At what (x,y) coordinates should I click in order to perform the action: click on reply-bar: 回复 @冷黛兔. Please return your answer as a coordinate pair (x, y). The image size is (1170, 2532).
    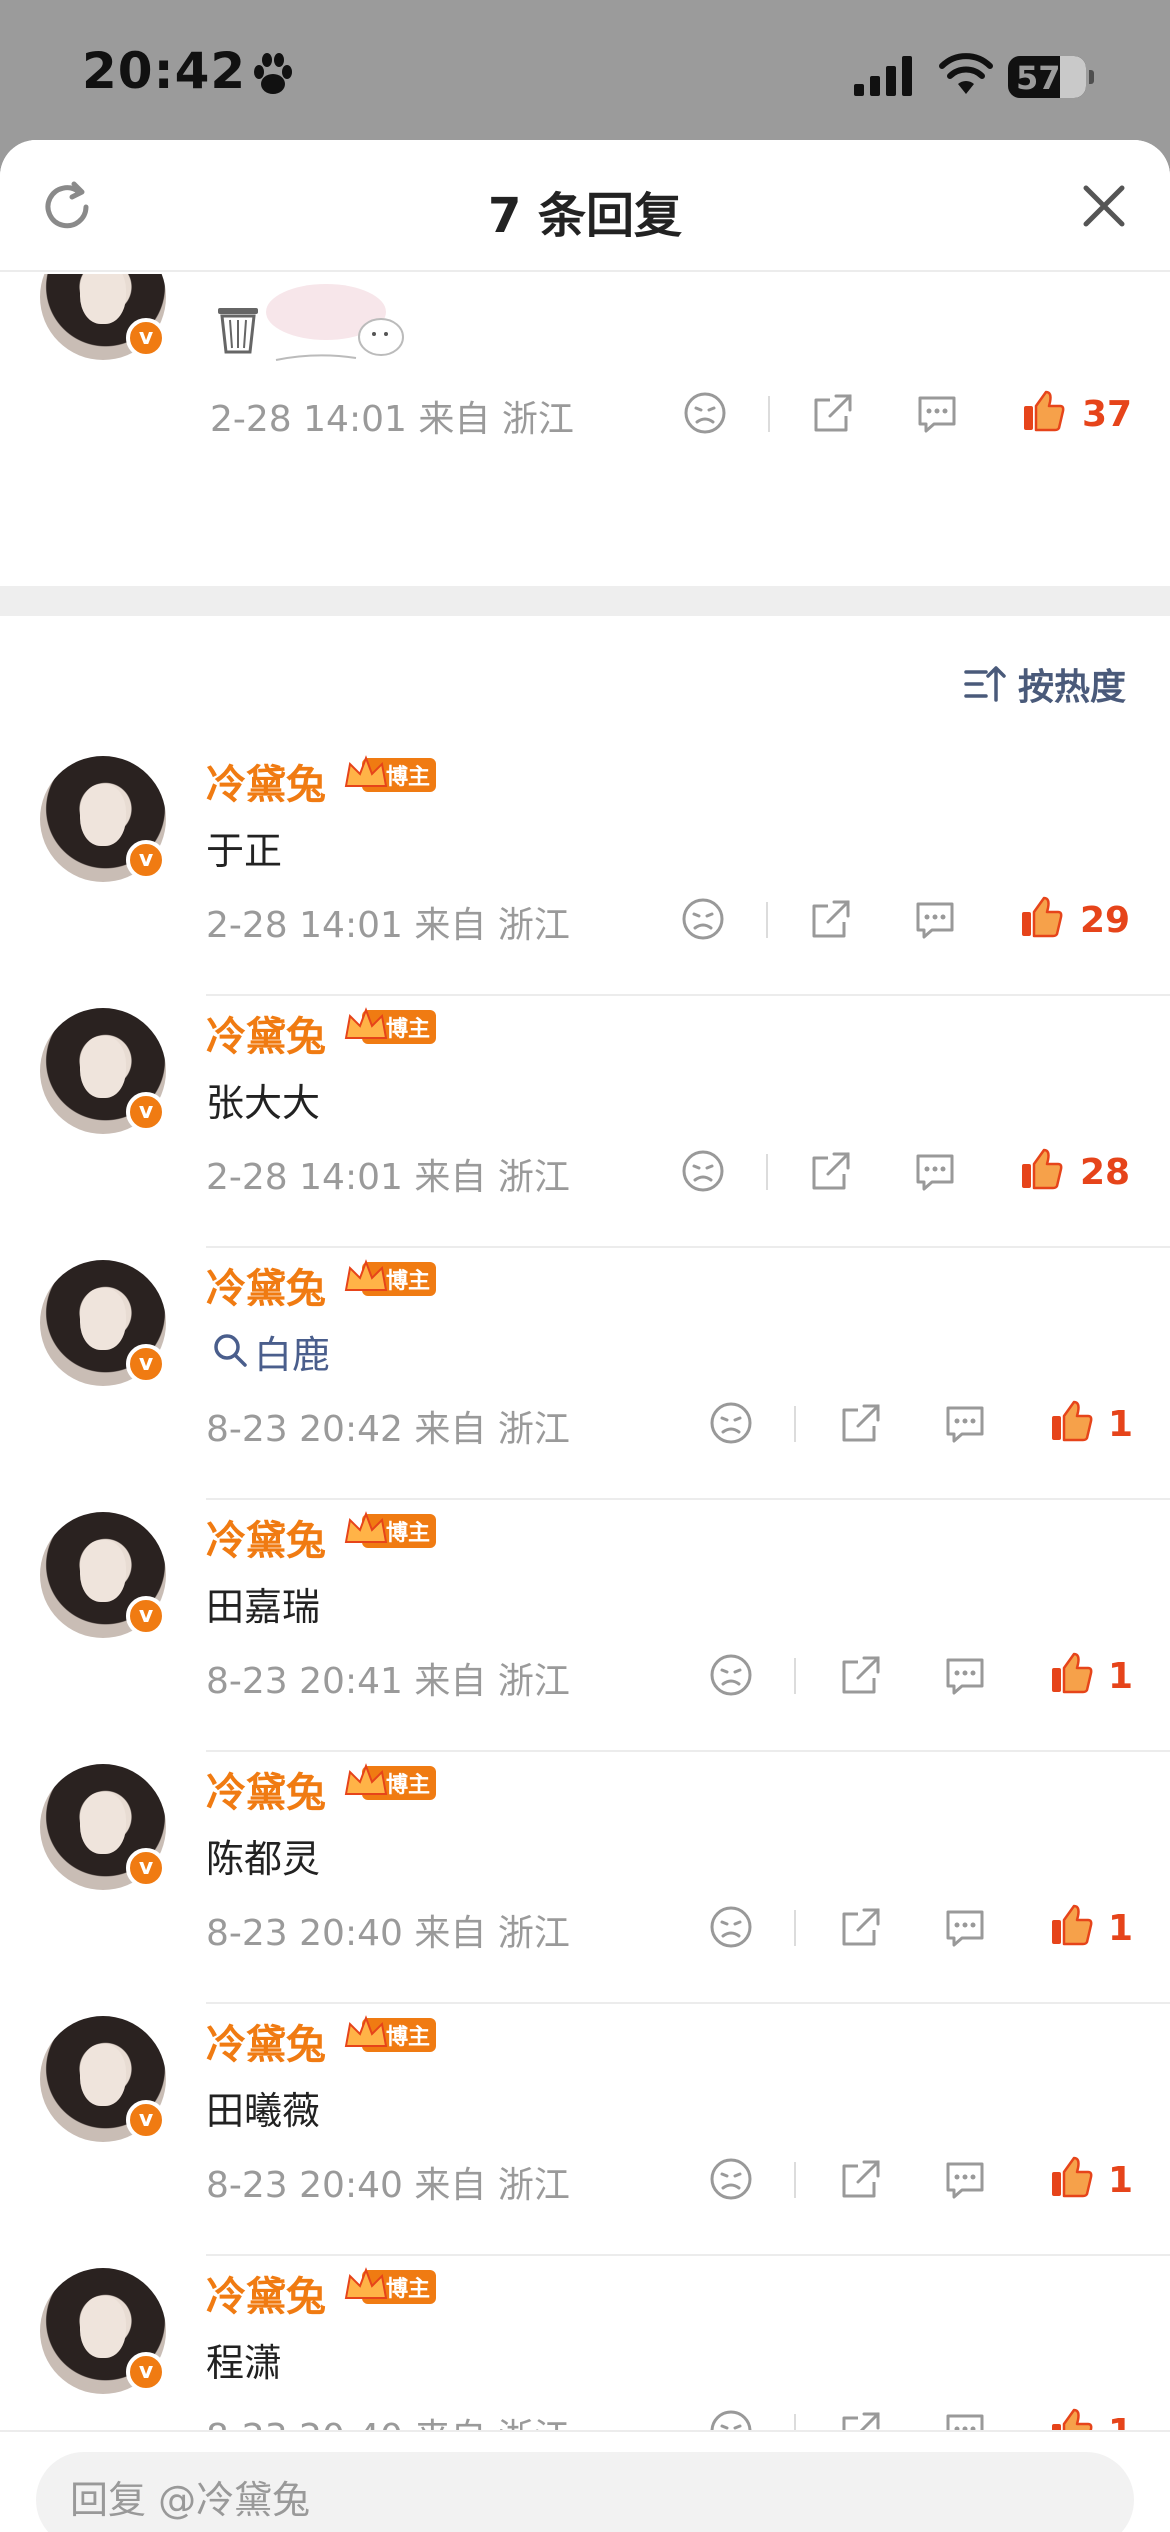
    Looking at the image, I should click on (585, 2481).